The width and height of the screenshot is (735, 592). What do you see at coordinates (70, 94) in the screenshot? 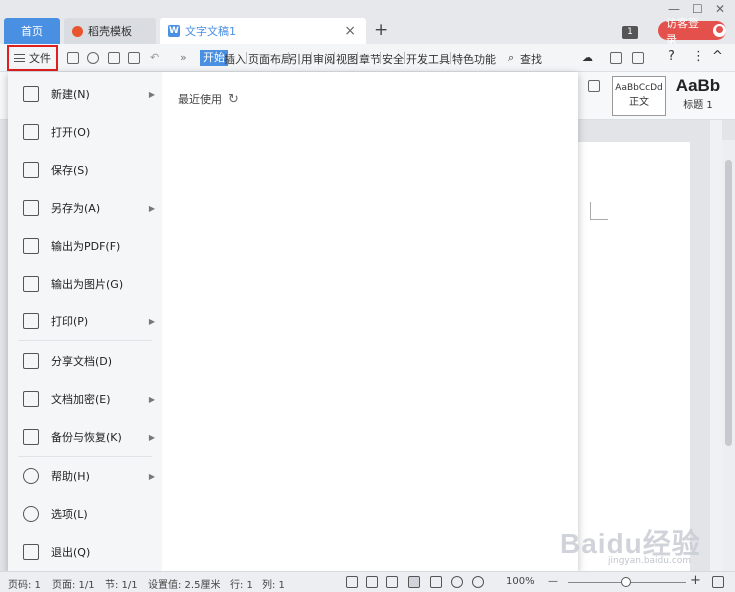
I see `menu-item-label: 新建(N)` at bounding box center [70, 94].